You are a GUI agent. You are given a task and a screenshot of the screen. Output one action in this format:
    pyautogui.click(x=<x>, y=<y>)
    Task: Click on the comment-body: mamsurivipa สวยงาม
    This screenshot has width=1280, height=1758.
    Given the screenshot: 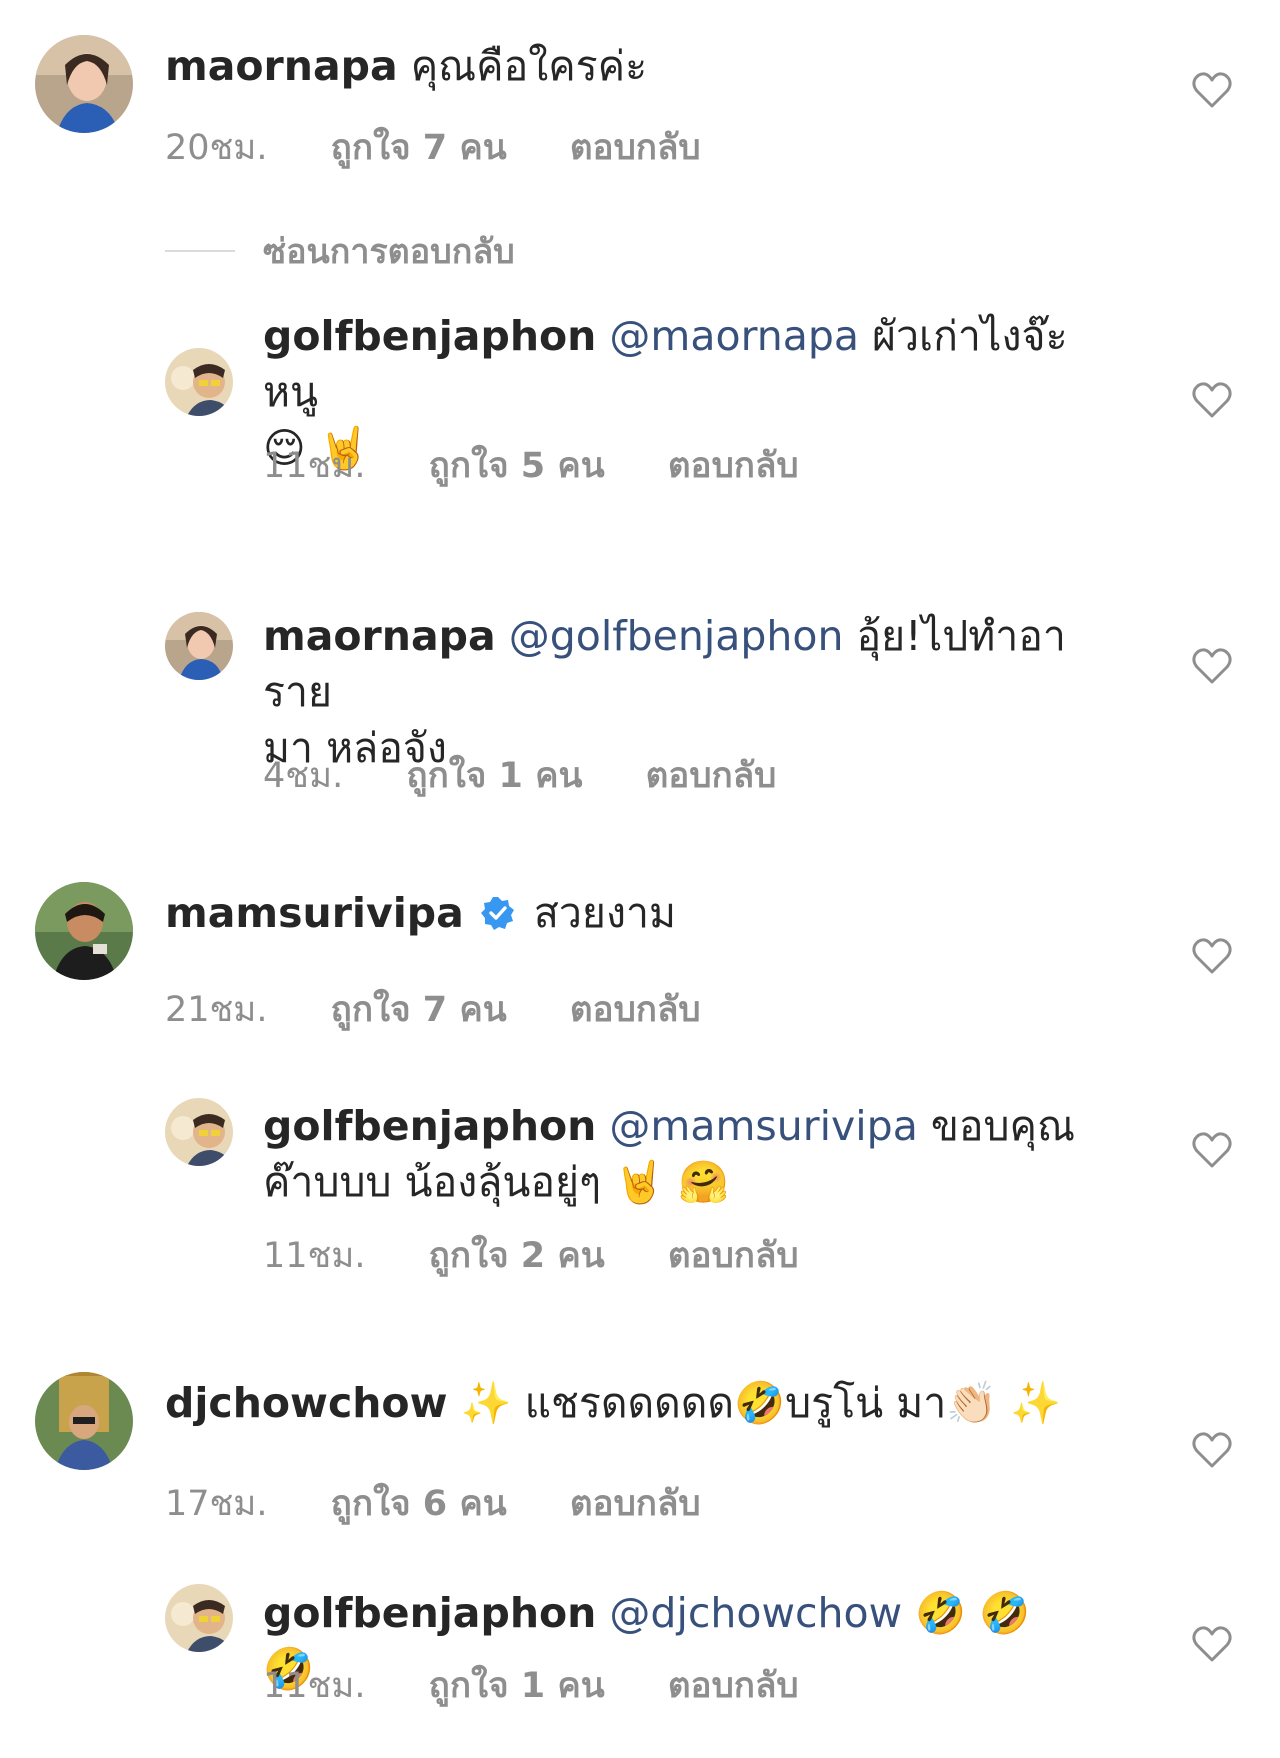 What is the action you would take?
    pyautogui.click(x=615, y=913)
    